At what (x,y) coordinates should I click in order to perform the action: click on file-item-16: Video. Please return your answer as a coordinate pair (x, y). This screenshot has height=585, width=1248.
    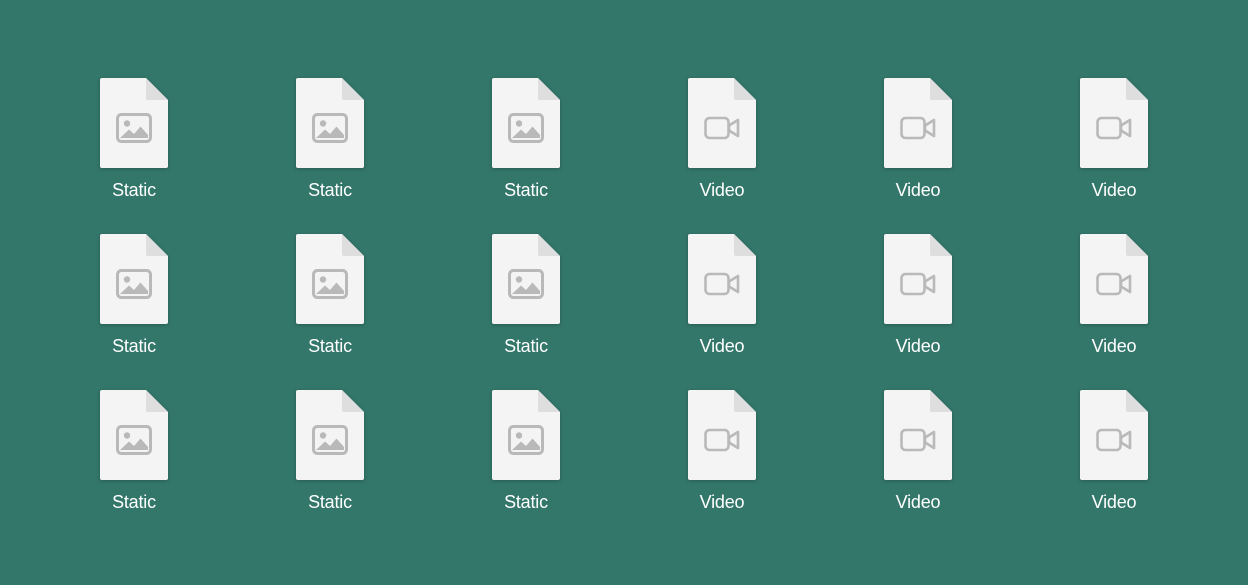
    Looking at the image, I should click on (722, 460).